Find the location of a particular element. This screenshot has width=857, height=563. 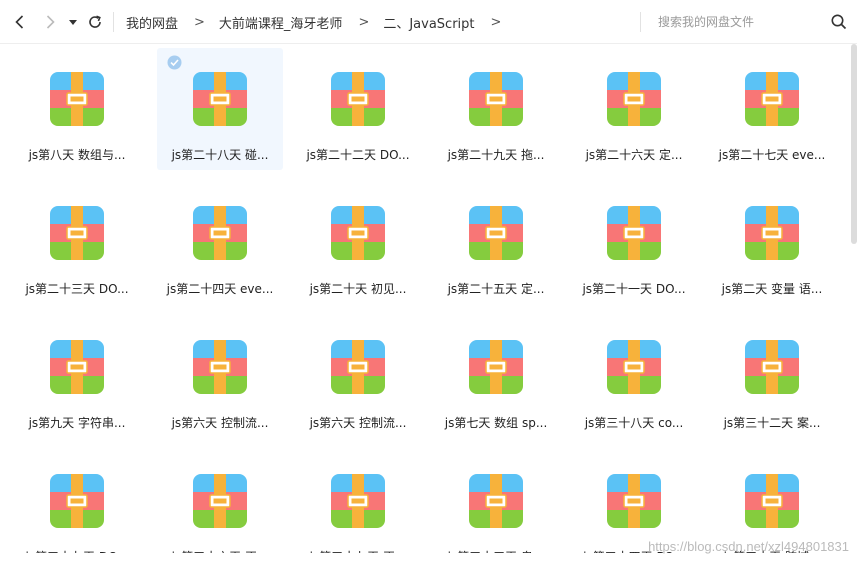

caret-down-icon is located at coordinates (73, 22).